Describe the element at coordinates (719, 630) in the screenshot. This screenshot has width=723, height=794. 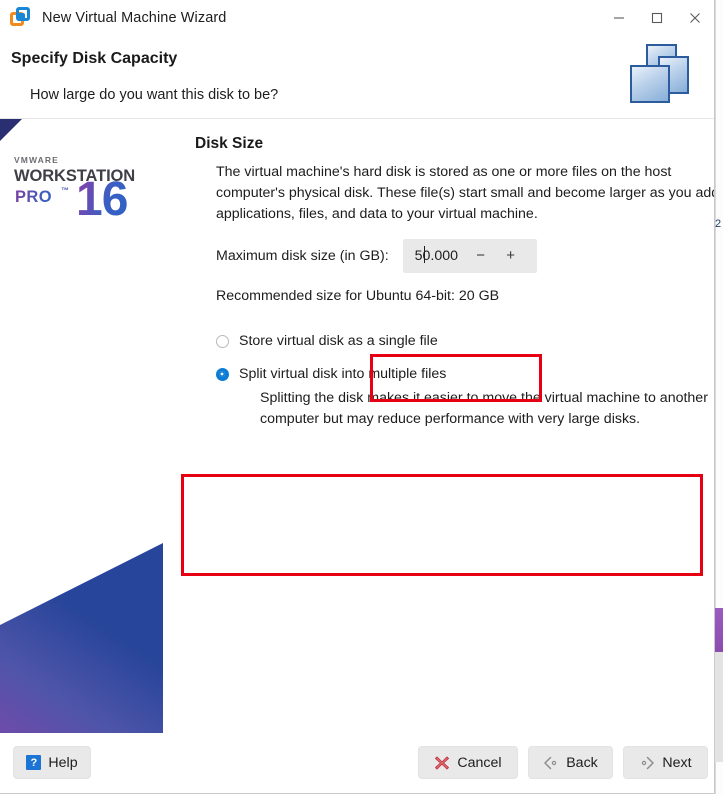
I see `background-window-accent` at that location.